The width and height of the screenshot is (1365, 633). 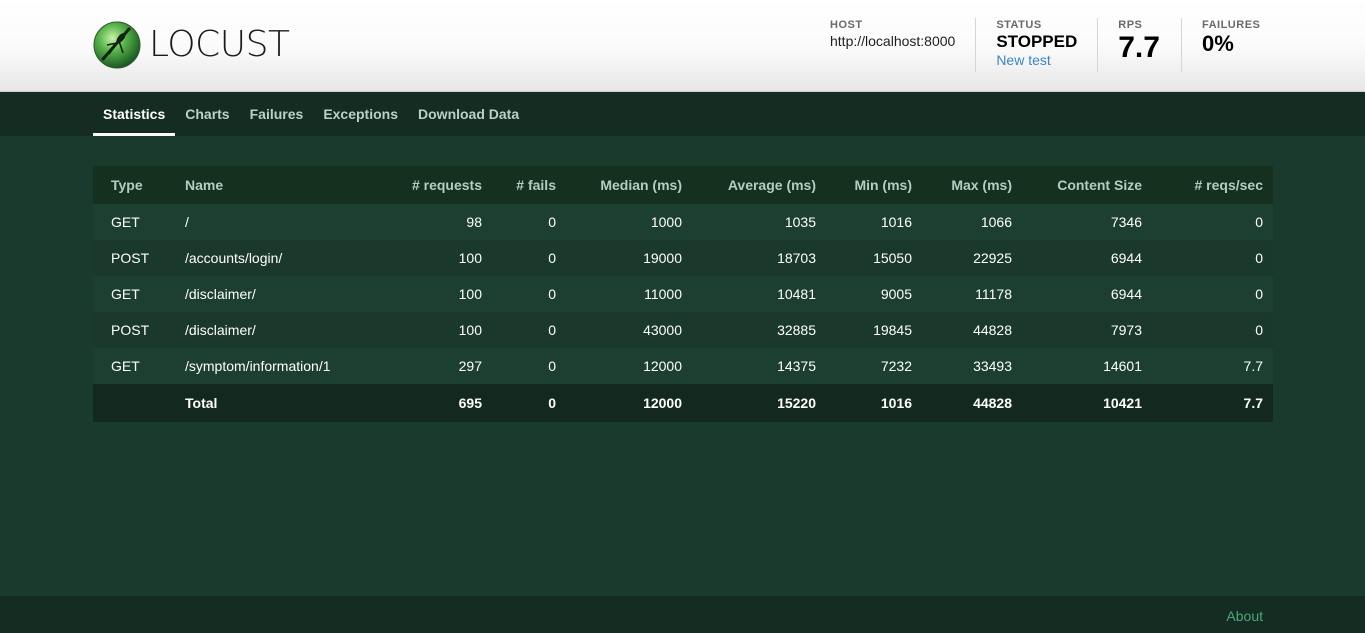 I want to click on new-test-link: New test, so click(x=1036, y=60).